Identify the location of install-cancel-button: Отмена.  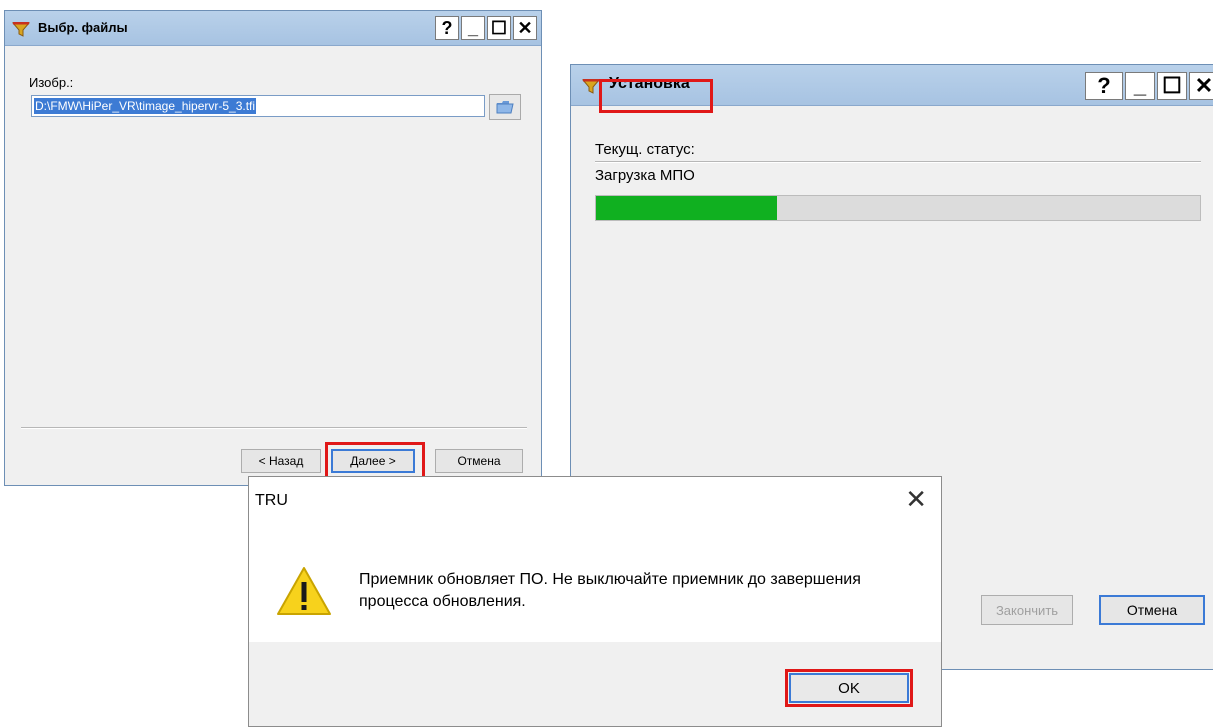
(1152, 610).